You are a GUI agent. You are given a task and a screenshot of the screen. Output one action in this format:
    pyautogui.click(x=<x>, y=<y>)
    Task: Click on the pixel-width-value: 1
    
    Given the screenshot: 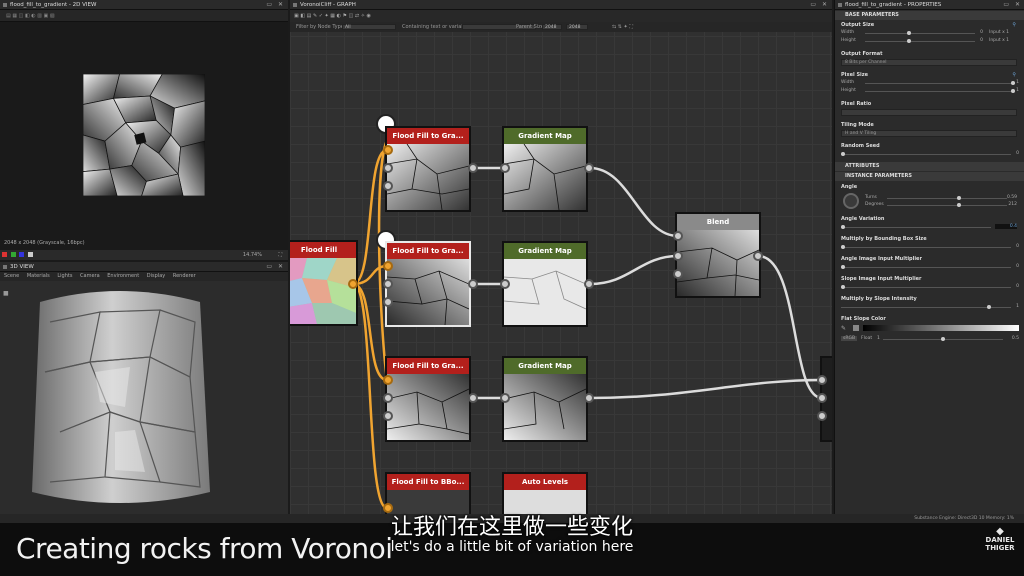 What is the action you would take?
    pyautogui.click(x=1017, y=82)
    